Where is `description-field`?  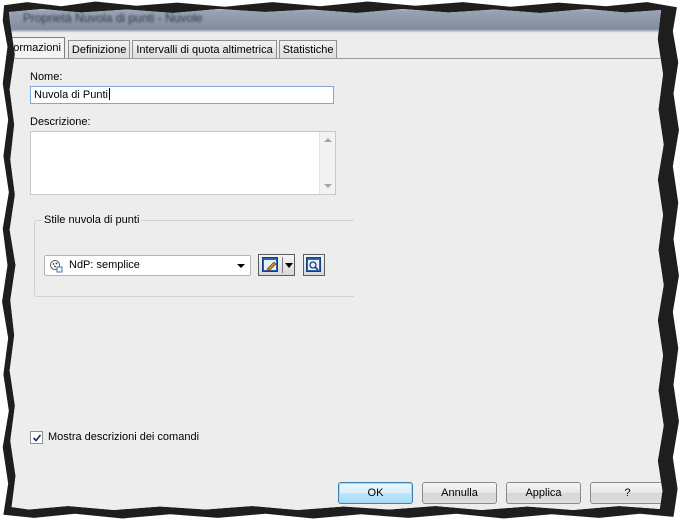 description-field is located at coordinates (183, 163).